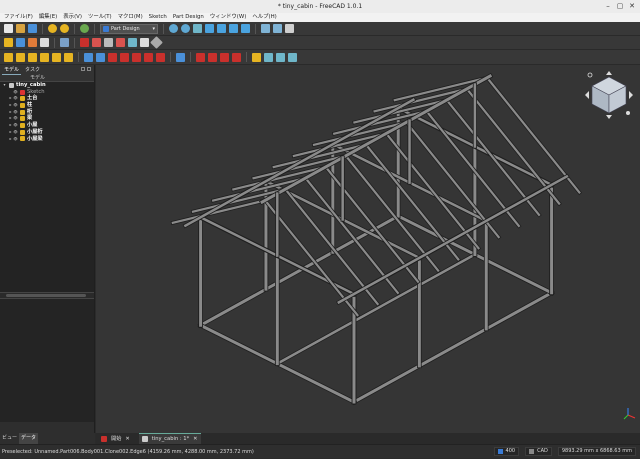 The height and width of the screenshot is (459, 640). I want to click on navigation-style: CAD, so click(538, 451).